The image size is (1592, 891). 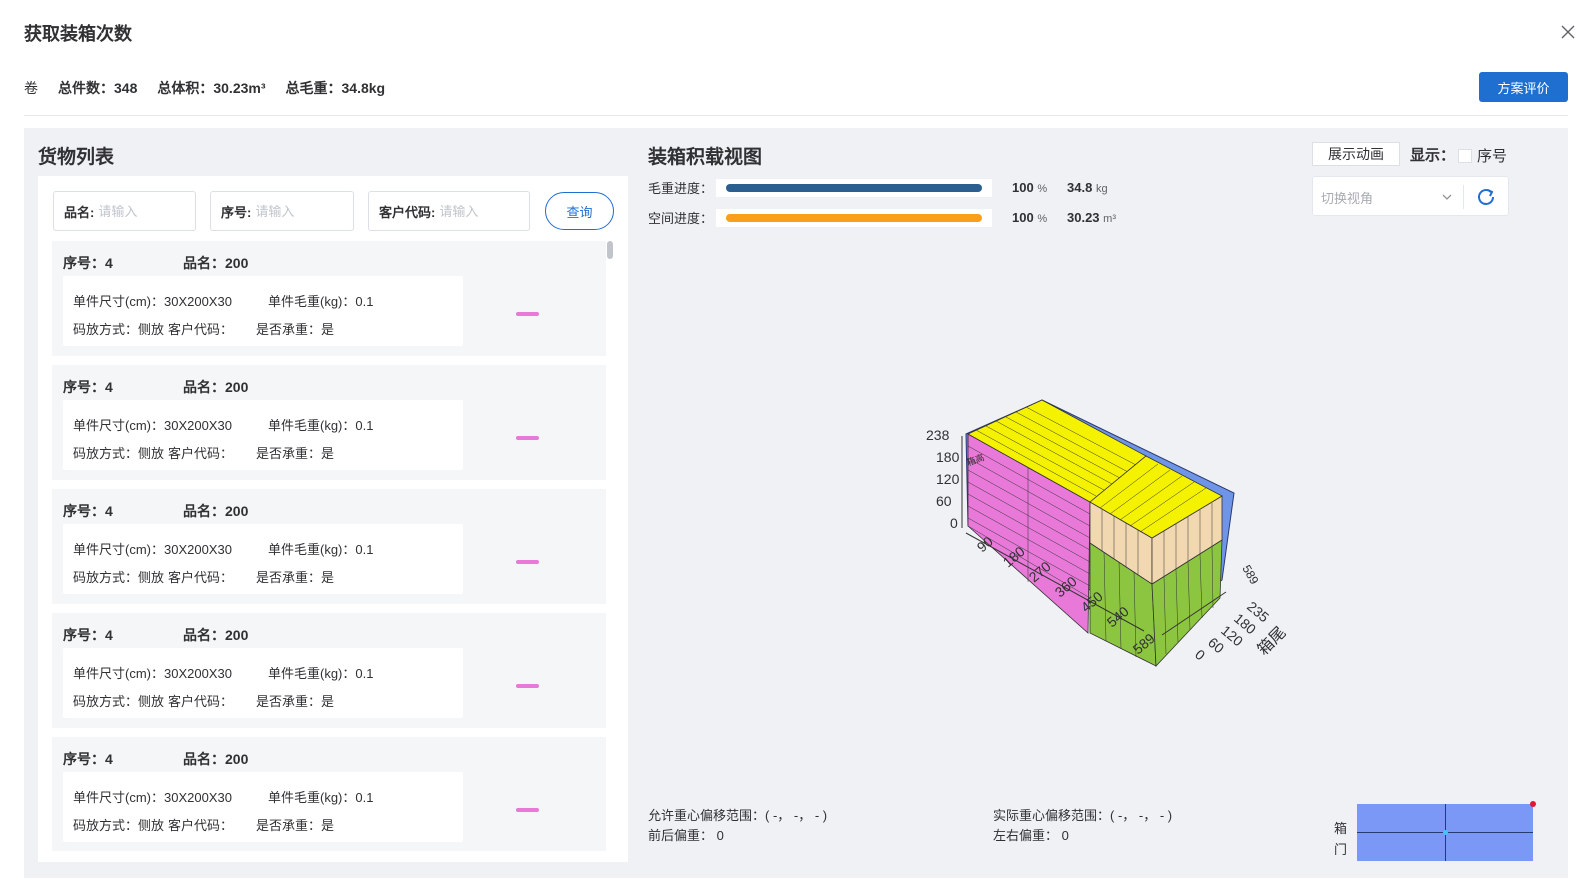 I want to click on height-tick: 0, so click(x=954, y=523).